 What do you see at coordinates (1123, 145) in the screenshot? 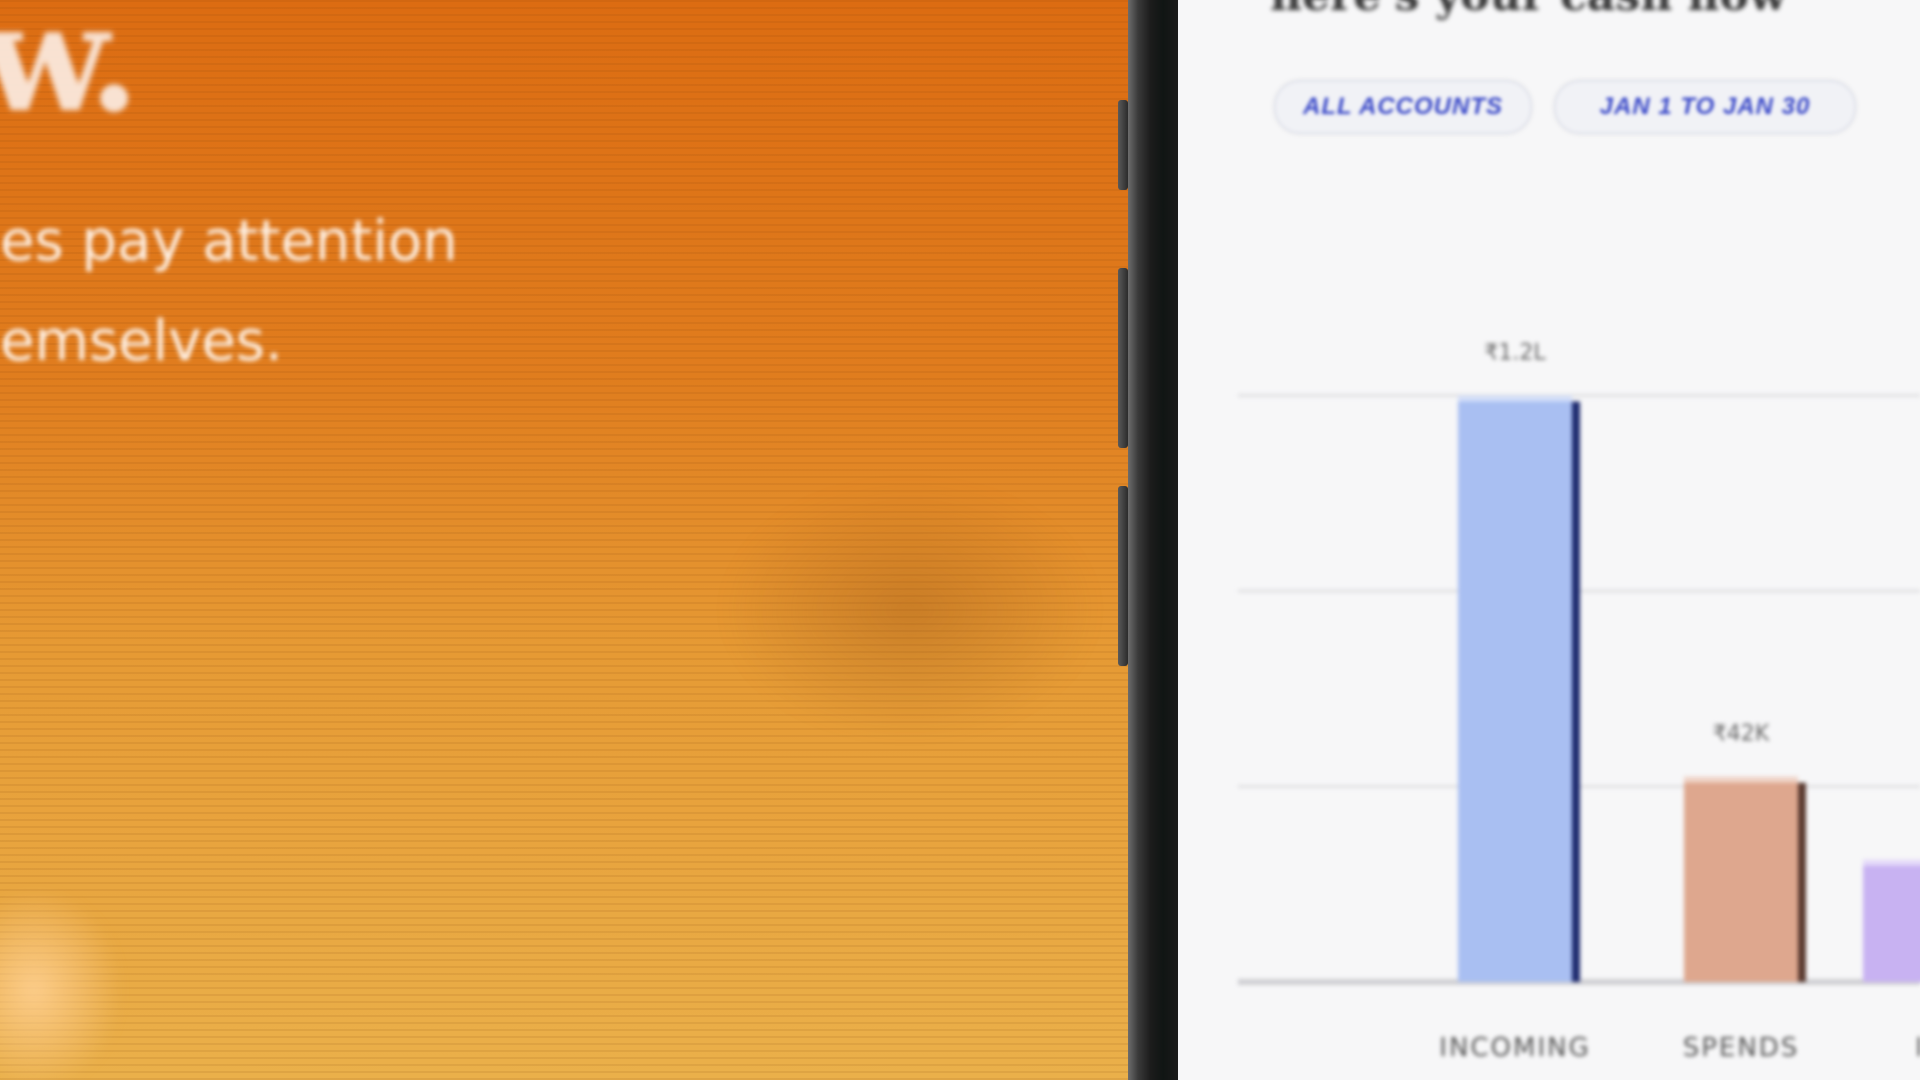
I see `phone-side-button` at bounding box center [1123, 145].